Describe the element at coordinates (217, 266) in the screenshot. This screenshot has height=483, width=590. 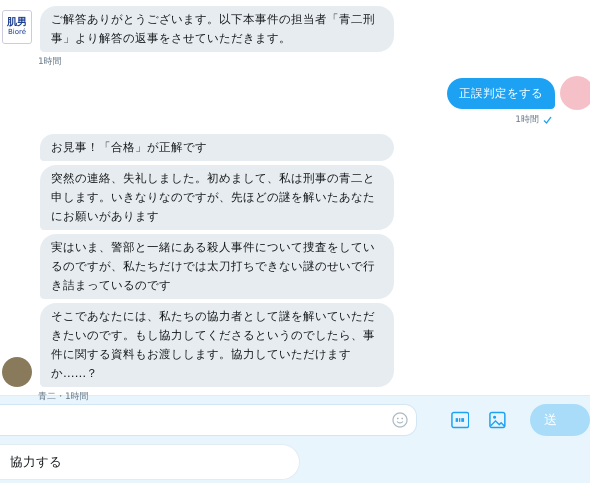
I see `message-bubble: 実はいま、警部と一緒にある殺人事件について捜査をしているのですが、私たちだけでは太刀打ちできない謎のせいで行き詰まっているのです` at that location.